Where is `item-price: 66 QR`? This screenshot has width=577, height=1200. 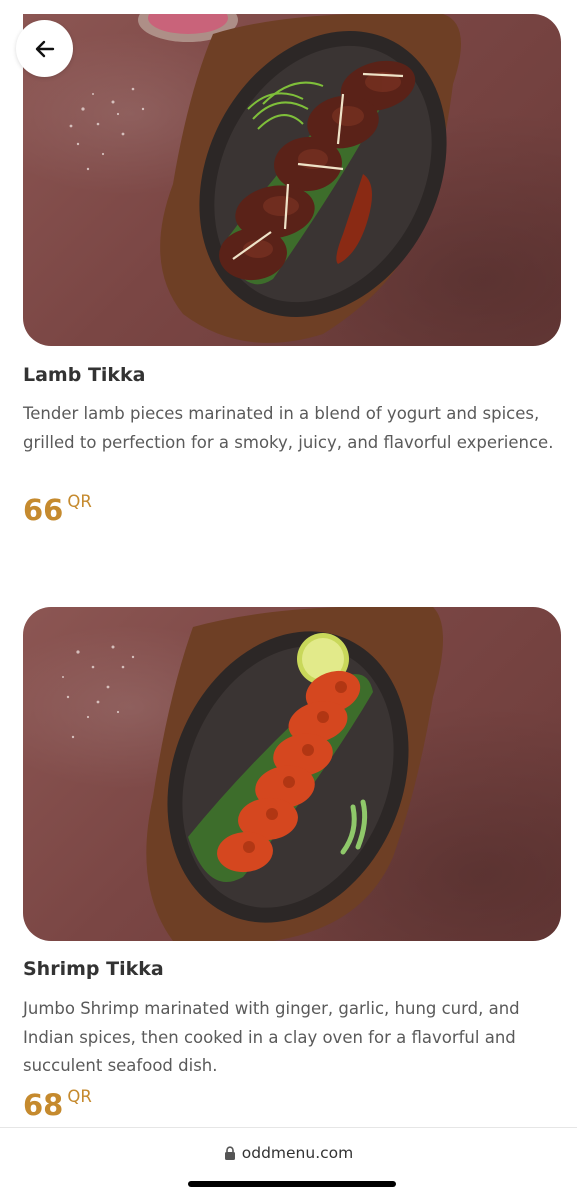 item-price: 66 QR is located at coordinates (57, 509).